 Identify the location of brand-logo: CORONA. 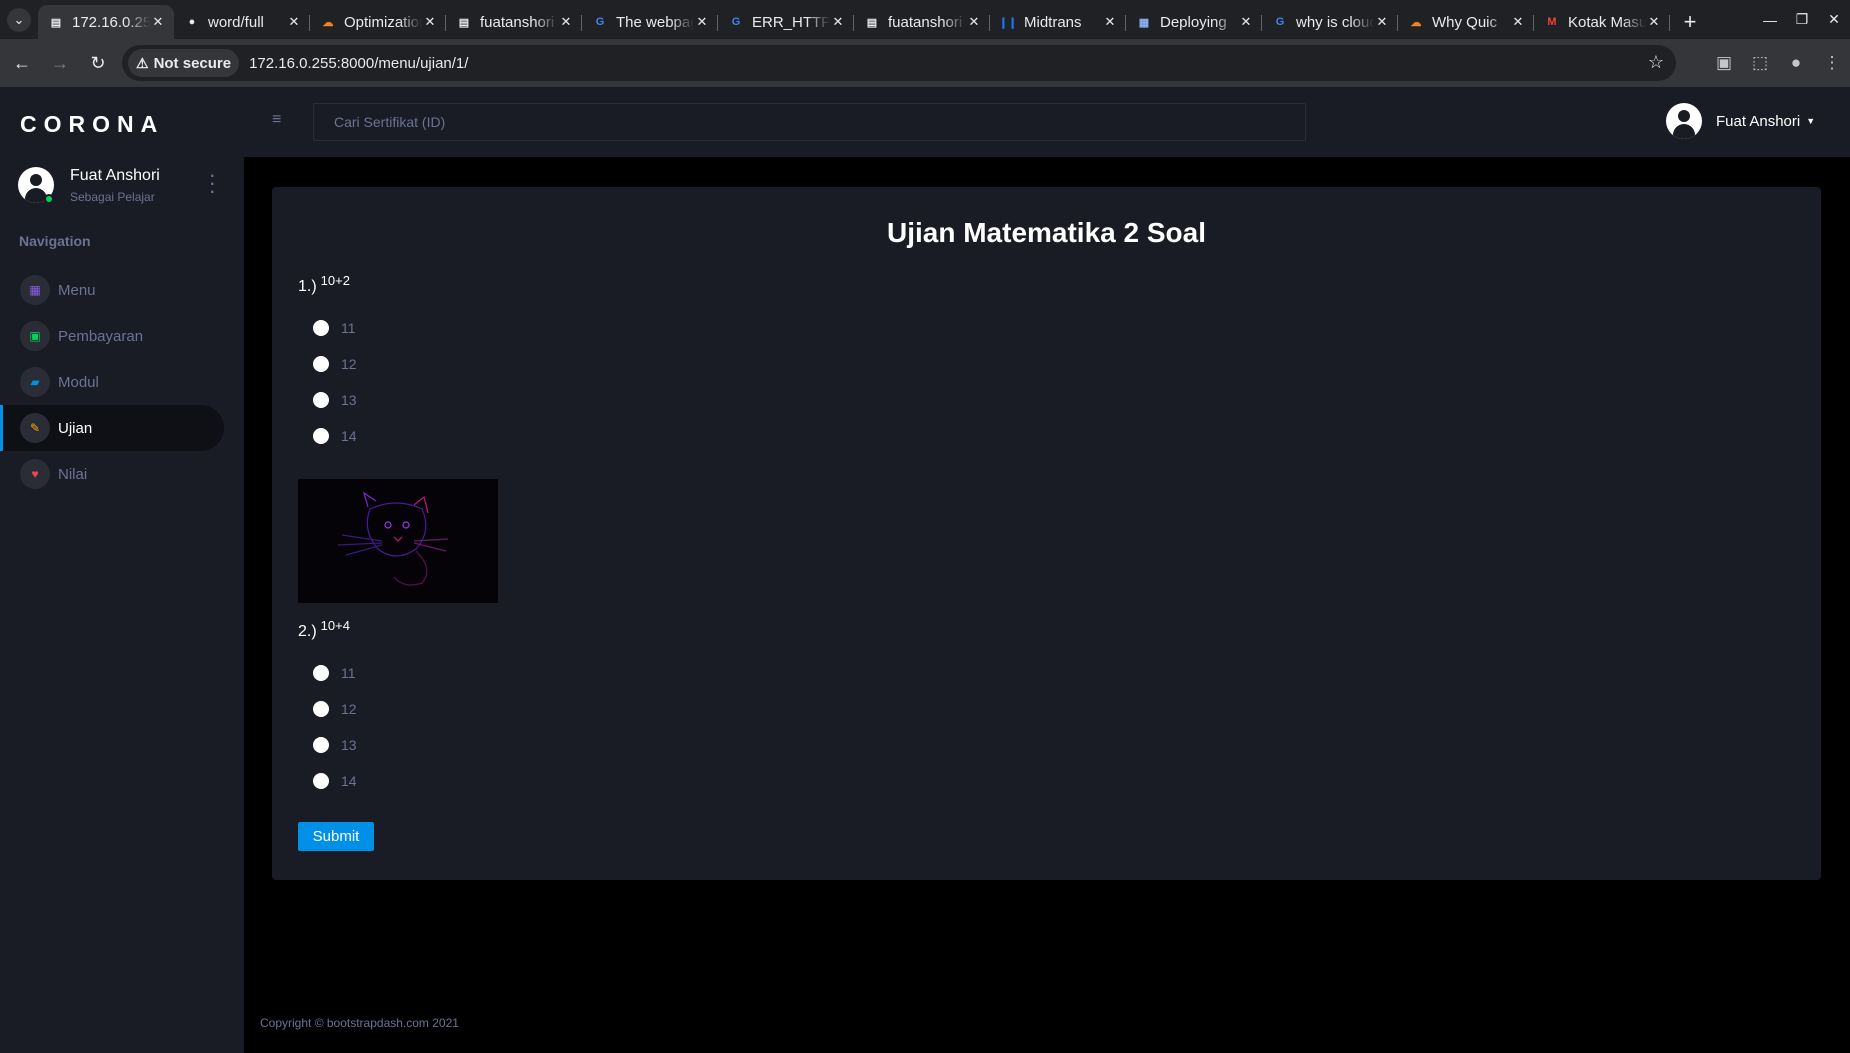
(92, 124).